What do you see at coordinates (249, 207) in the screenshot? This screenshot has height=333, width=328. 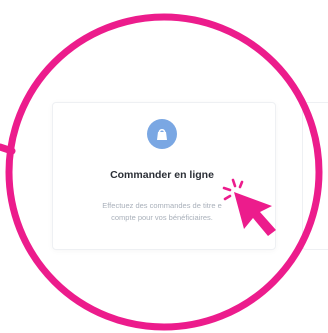 I see `click-pointer-icon` at bounding box center [249, 207].